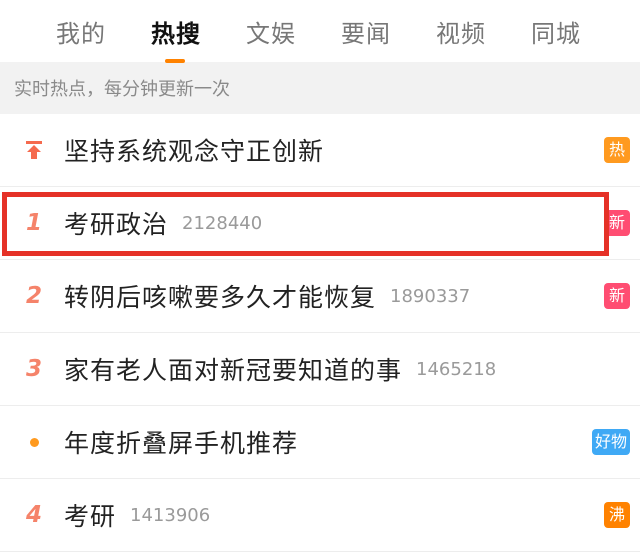 Image resolution: width=640 pixels, height=552 pixels. Describe the element at coordinates (33, 515) in the screenshot. I see `rank-number: 4` at that location.